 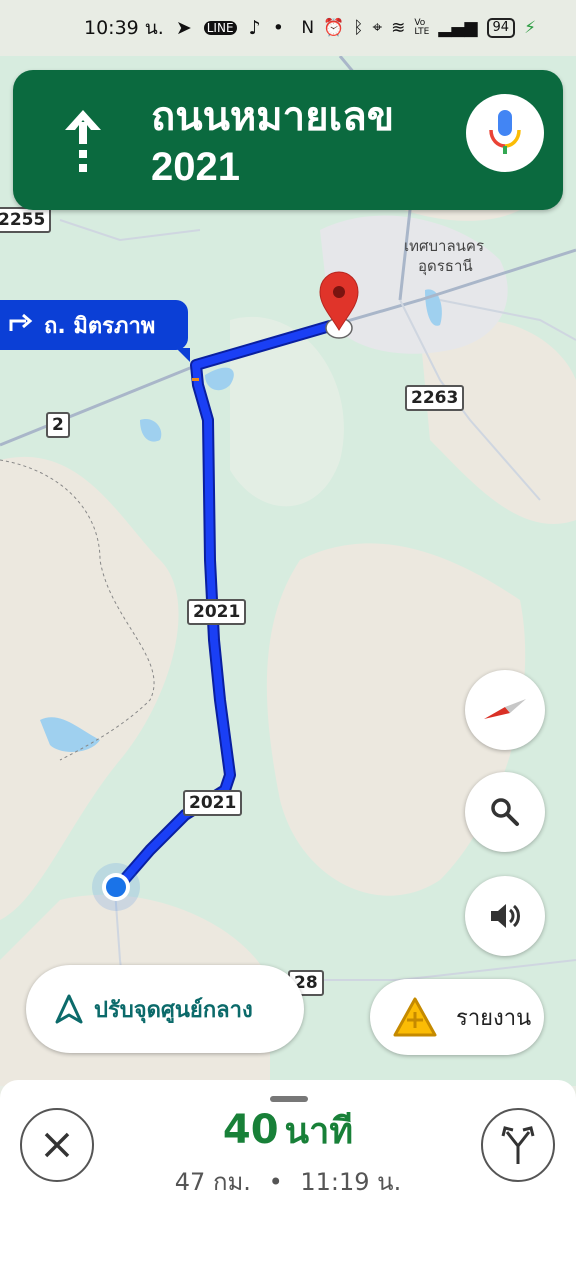 I want to click on report-warning-icon, so click(x=415, y=1017).